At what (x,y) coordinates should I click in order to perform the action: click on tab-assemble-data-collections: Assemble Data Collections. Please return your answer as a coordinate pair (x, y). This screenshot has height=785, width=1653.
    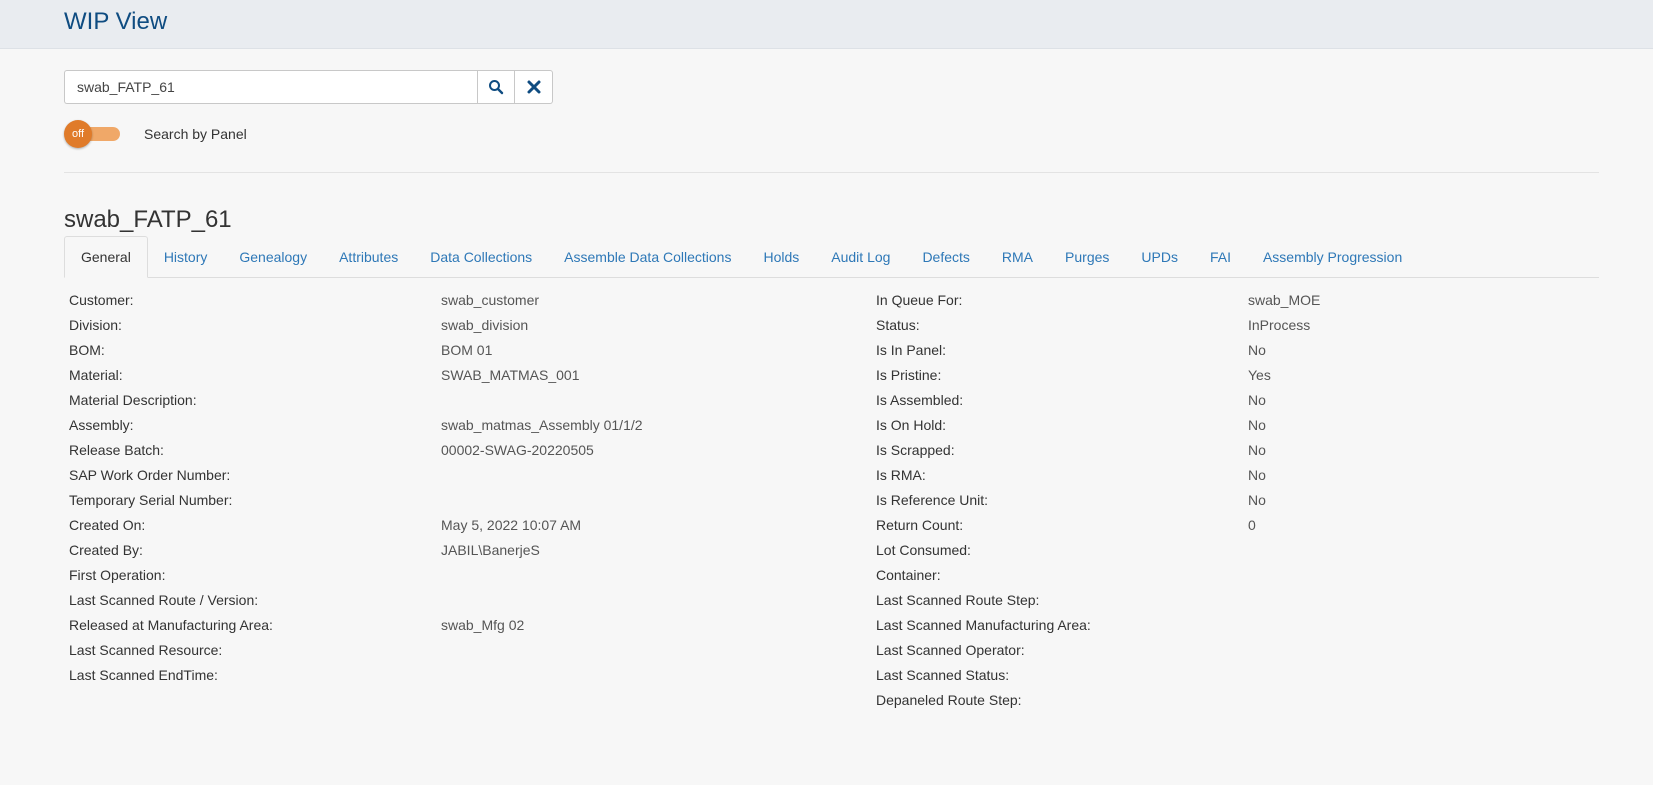
    Looking at the image, I should click on (647, 256).